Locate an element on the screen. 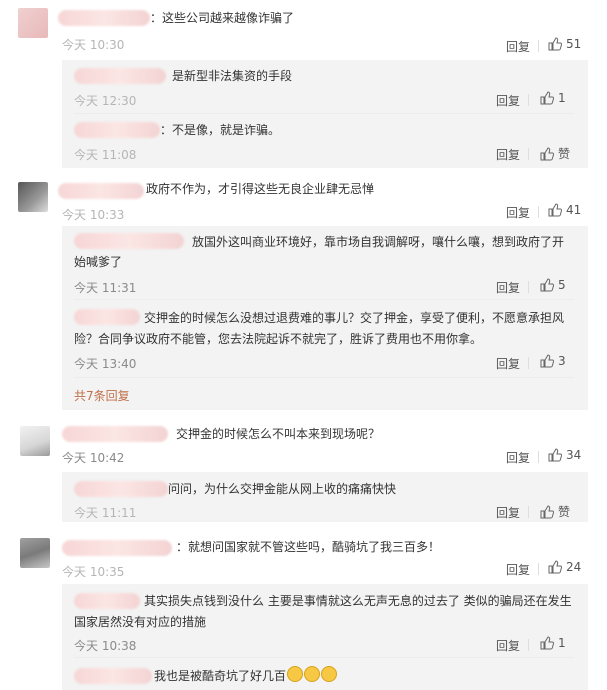  comment-text: 我也是被酷奇坑了好几百 is located at coordinates (220, 676).